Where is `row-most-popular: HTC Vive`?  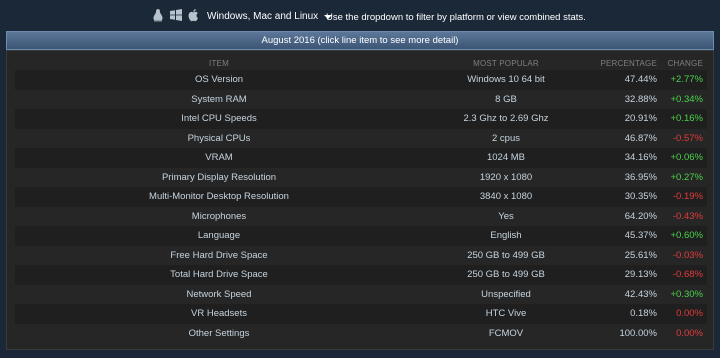
row-most-popular: HTC Vive is located at coordinates (506, 314).